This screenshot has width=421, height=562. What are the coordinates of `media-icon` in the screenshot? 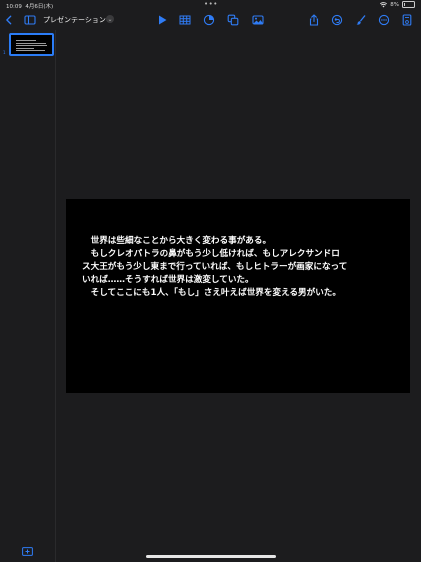 It's located at (257, 20).